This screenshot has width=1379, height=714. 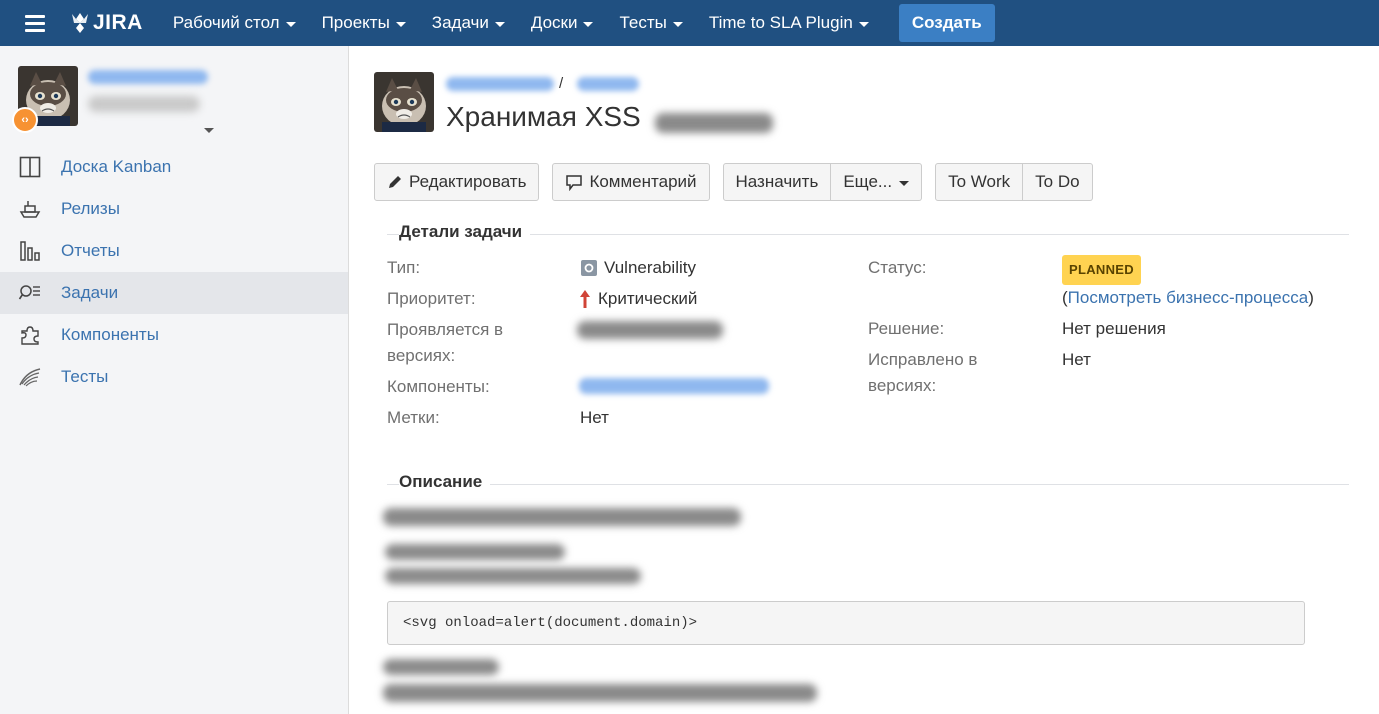 What do you see at coordinates (148, 77) in the screenshot?
I see `project-name-redacted` at bounding box center [148, 77].